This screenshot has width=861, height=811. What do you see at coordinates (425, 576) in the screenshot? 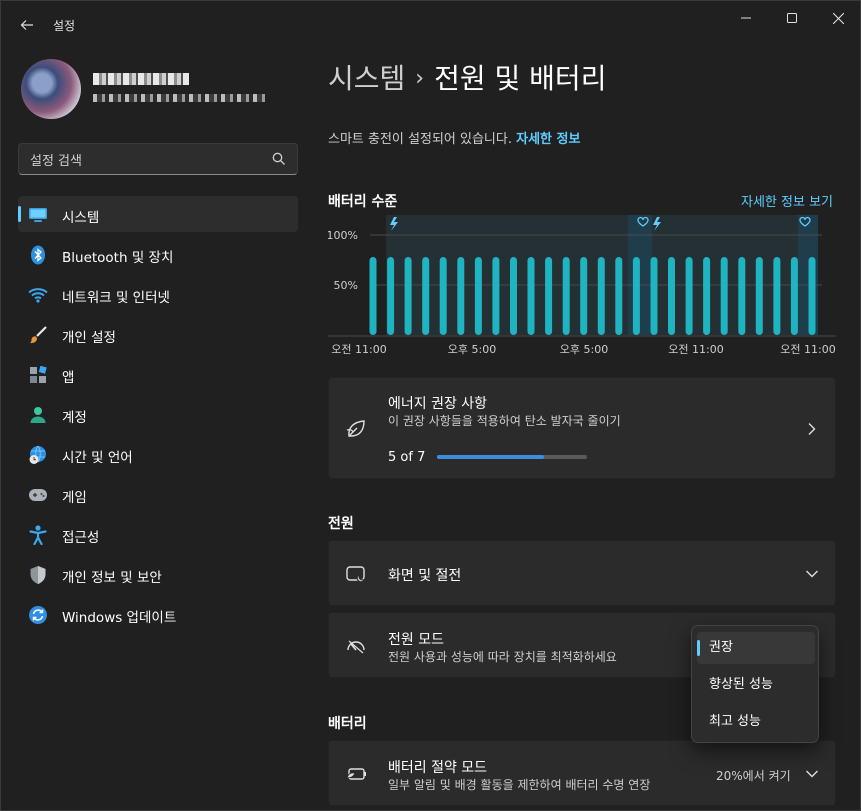
I see `screen-sleep-title: 화면 및 절전` at bounding box center [425, 576].